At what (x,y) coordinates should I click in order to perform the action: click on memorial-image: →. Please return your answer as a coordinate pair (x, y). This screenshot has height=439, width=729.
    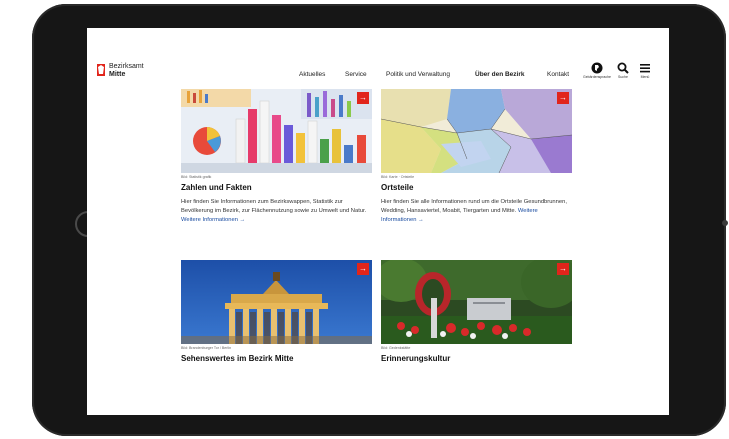
    Looking at the image, I should click on (476, 302).